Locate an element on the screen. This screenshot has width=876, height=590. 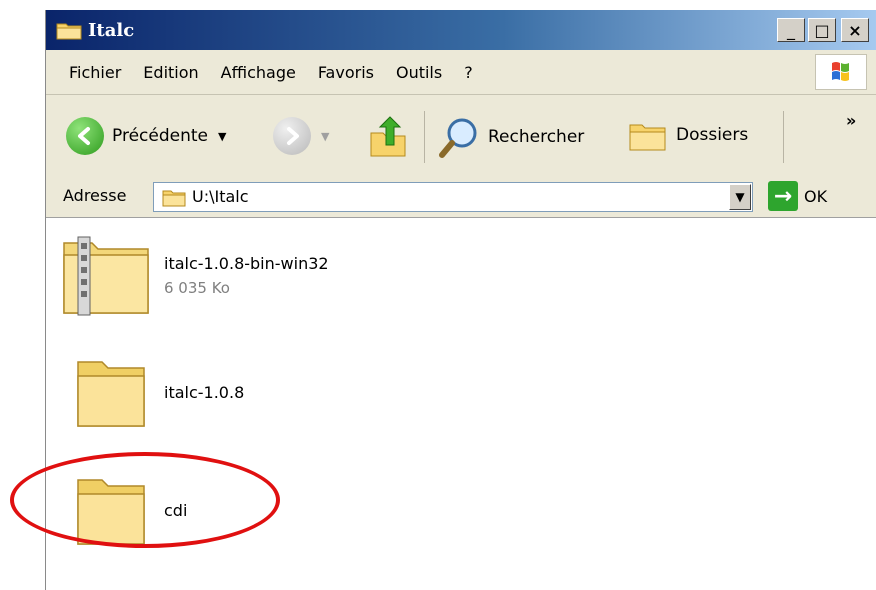
forward-button: ▼ is located at coordinates (301, 136).